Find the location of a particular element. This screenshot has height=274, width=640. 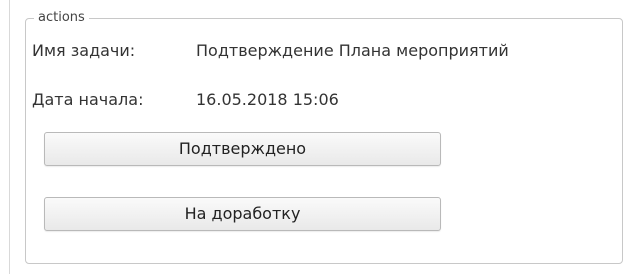

start-date-value: 16.05.2018 15:06 is located at coordinates (267, 99).